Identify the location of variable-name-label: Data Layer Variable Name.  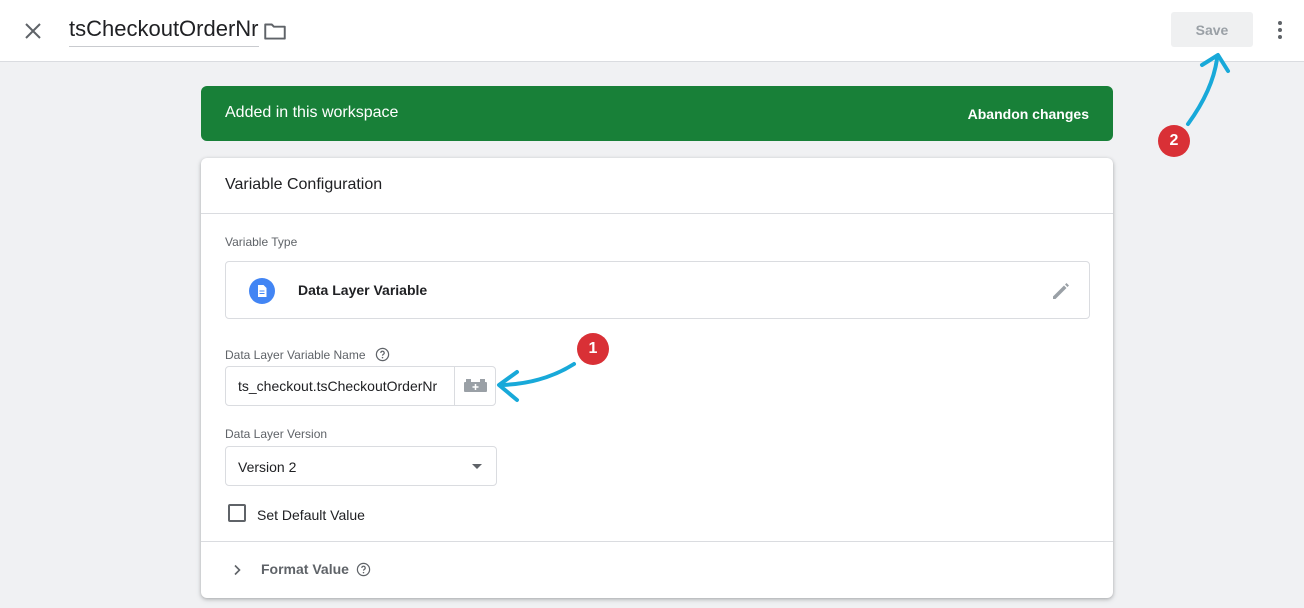
(295, 355).